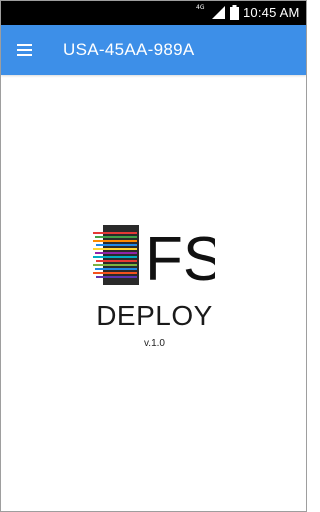 This screenshot has width=320, height=512. Describe the element at coordinates (180, 255) in the screenshot. I see `logo-text: FS` at that location.